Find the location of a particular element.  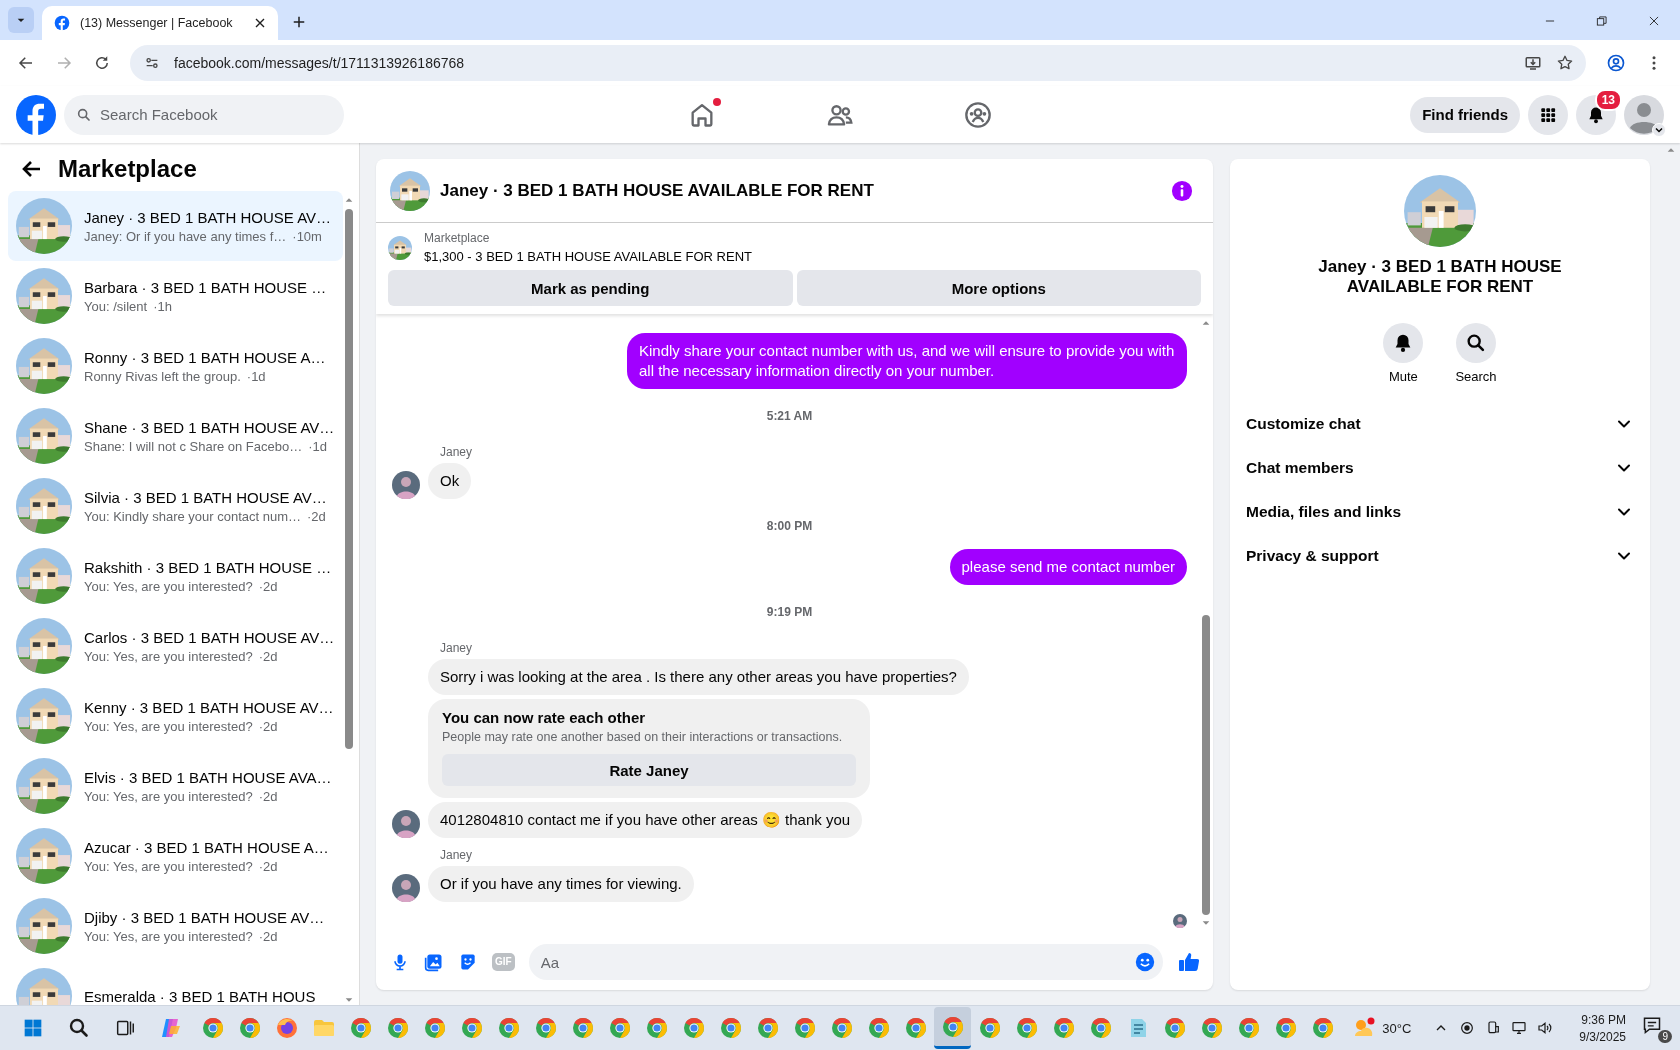

page-title: Marketplace is located at coordinates (127, 169).